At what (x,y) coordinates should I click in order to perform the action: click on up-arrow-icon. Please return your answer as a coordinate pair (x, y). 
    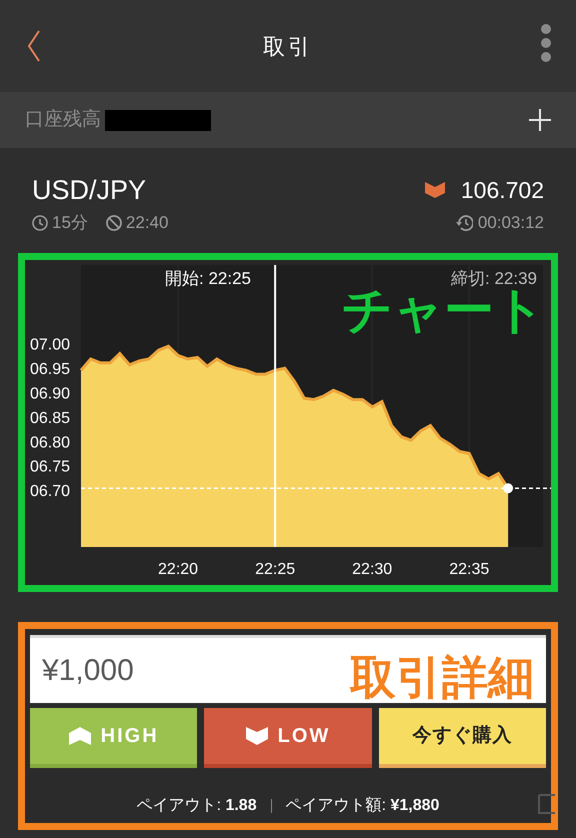
    Looking at the image, I should click on (79, 736).